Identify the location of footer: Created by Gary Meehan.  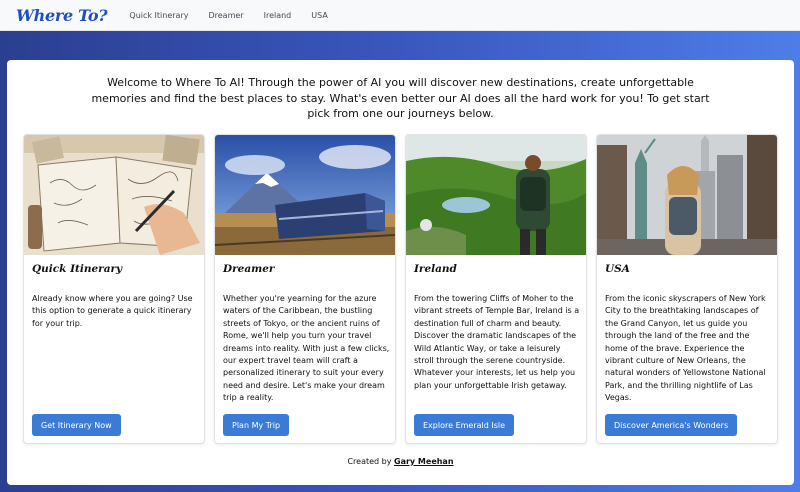
(400, 461).